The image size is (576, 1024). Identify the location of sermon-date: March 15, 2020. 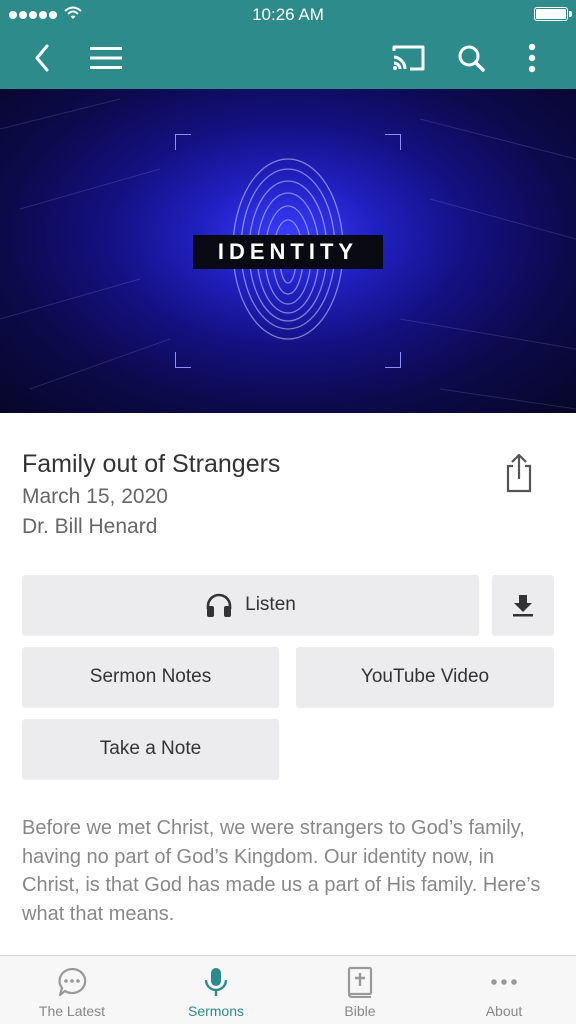
(95, 496).